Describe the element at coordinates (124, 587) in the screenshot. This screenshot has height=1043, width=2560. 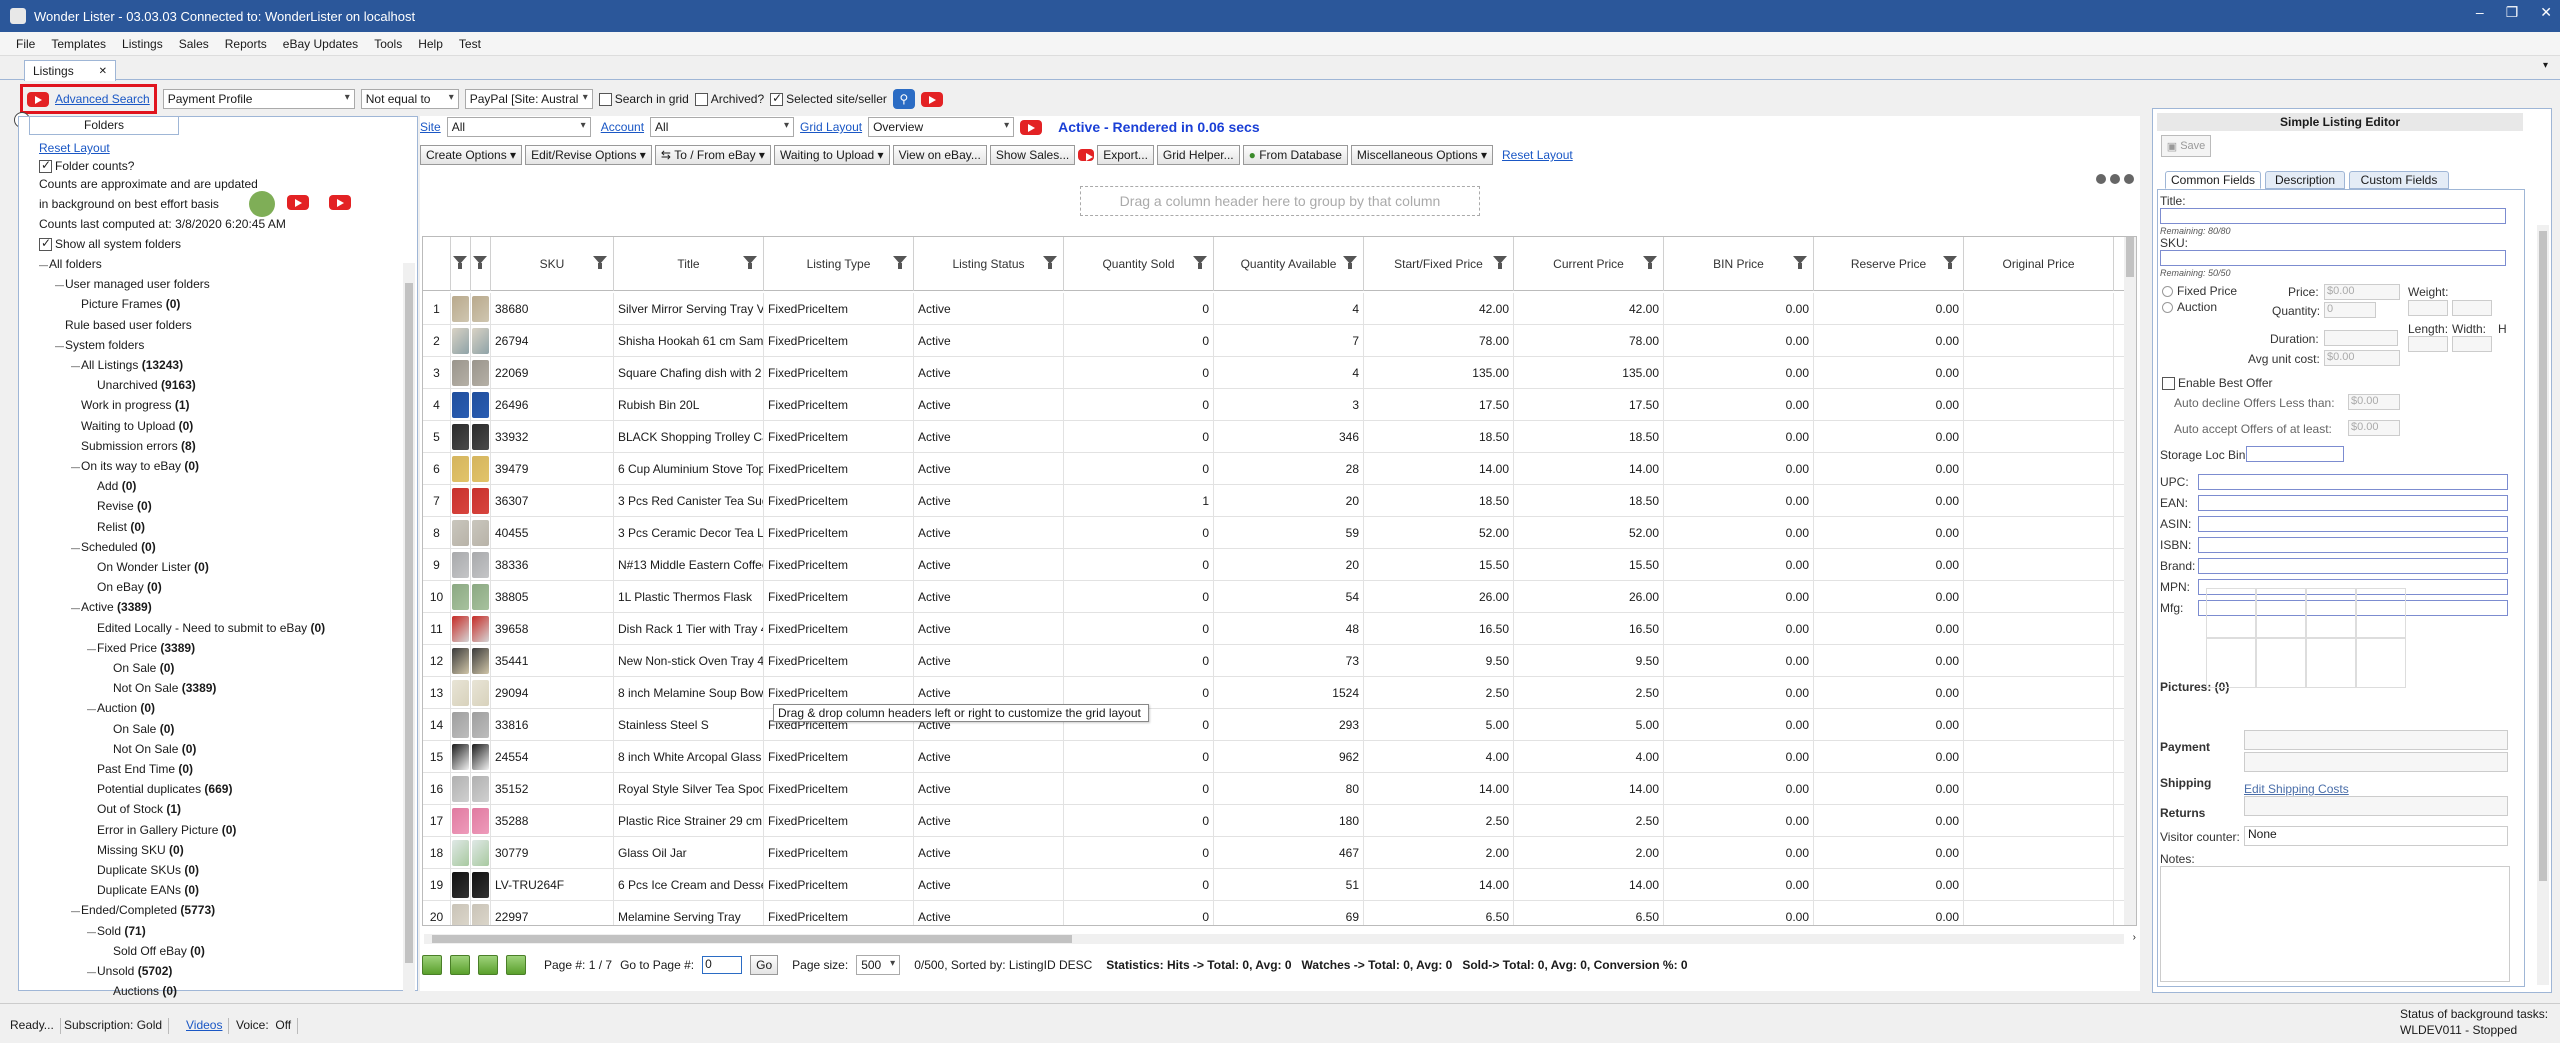
I see `folder-tree-item: On eBay (0)` at that location.